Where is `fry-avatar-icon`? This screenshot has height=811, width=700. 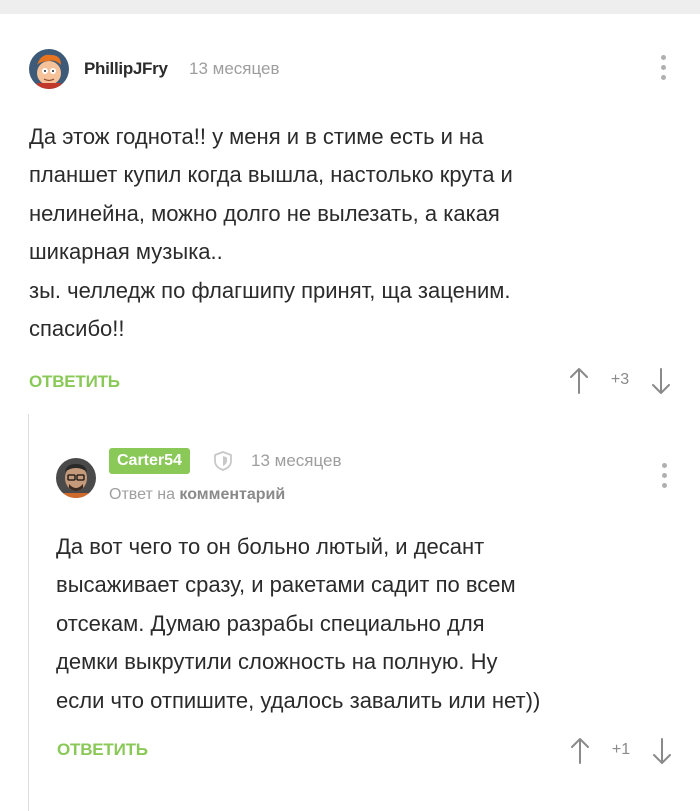
fry-avatar-icon is located at coordinates (49, 69).